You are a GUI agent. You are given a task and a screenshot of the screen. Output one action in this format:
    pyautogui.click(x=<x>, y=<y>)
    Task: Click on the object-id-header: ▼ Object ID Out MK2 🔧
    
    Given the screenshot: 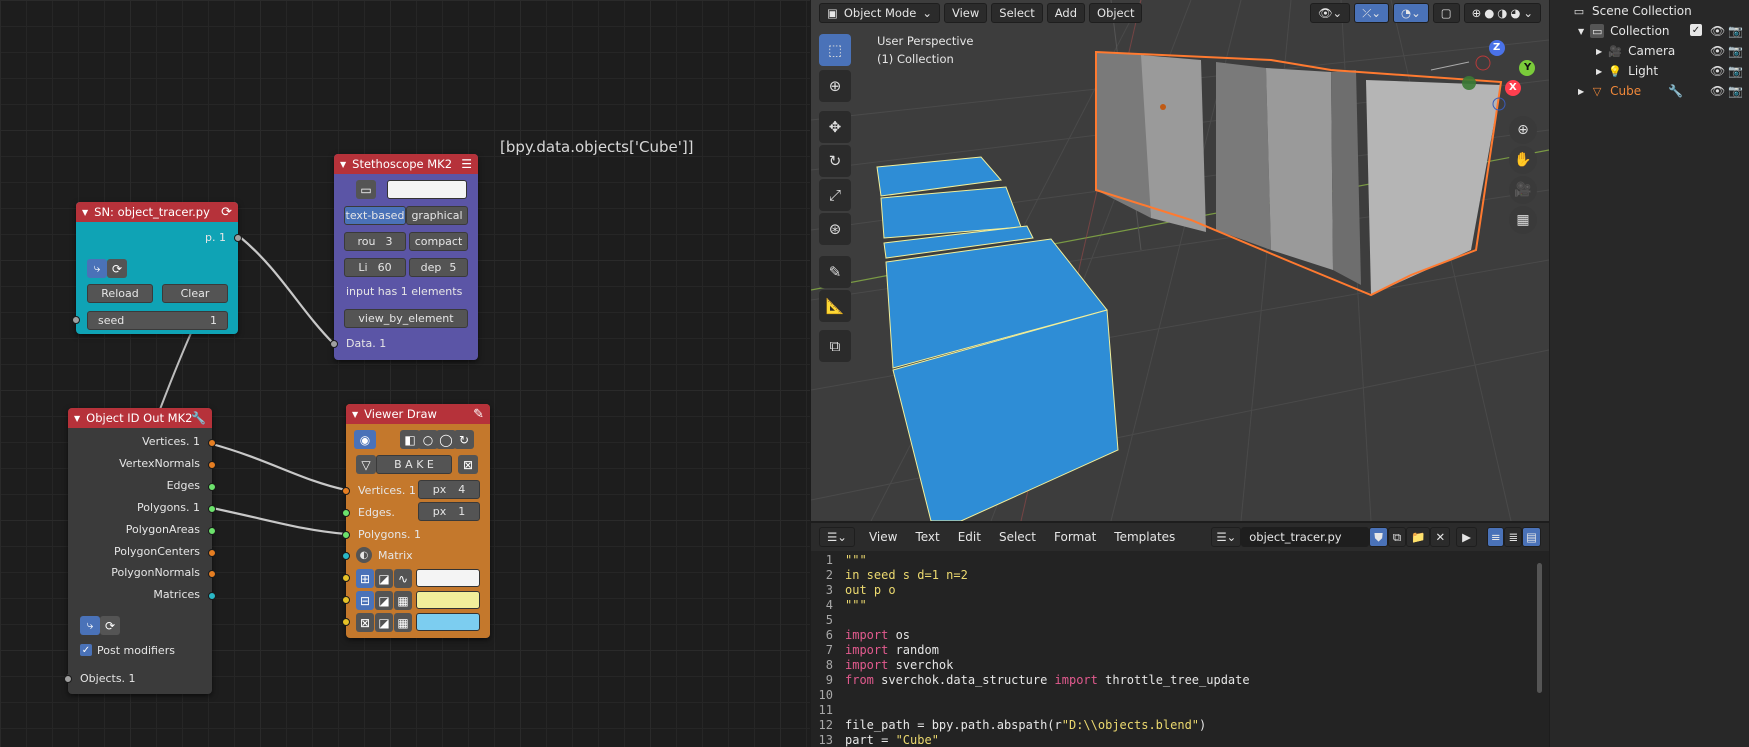 What is the action you would take?
    pyautogui.click(x=140, y=418)
    